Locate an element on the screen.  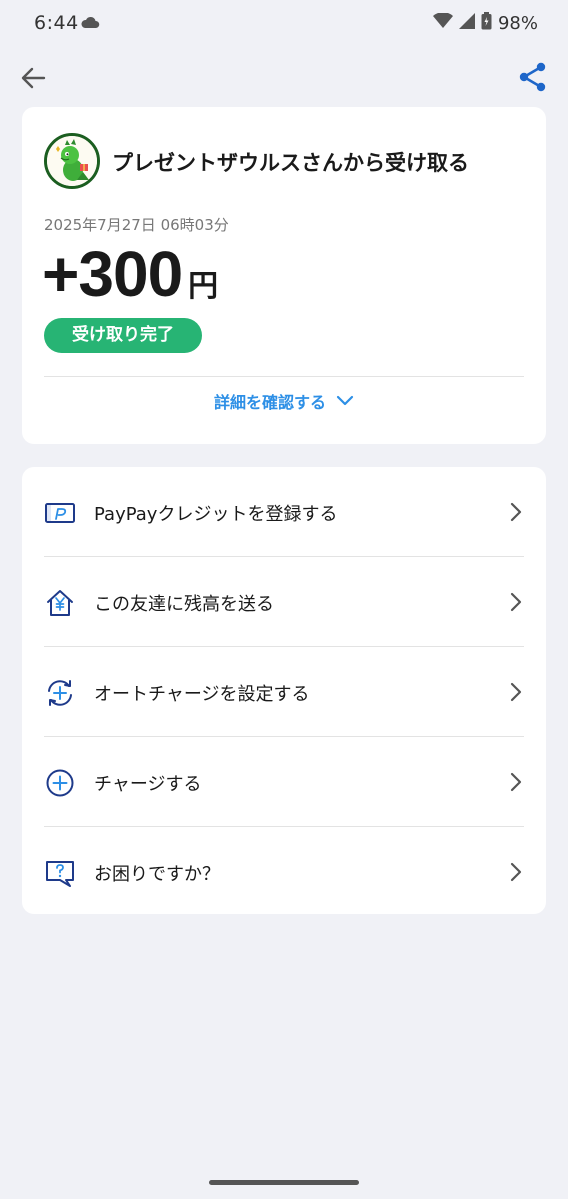
plus-circle-icon is located at coordinates (60, 783).